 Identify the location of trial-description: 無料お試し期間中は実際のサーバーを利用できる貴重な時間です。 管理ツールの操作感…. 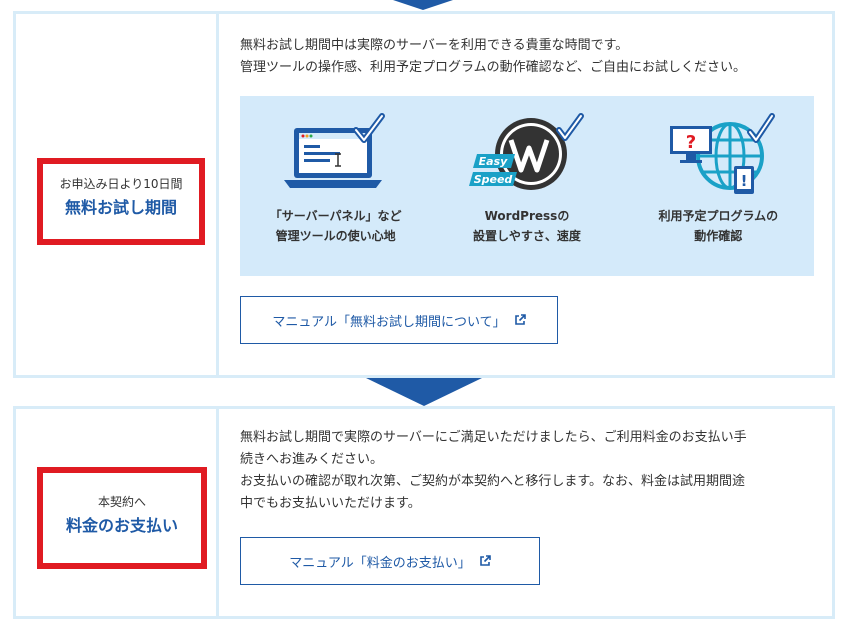
(526, 57).